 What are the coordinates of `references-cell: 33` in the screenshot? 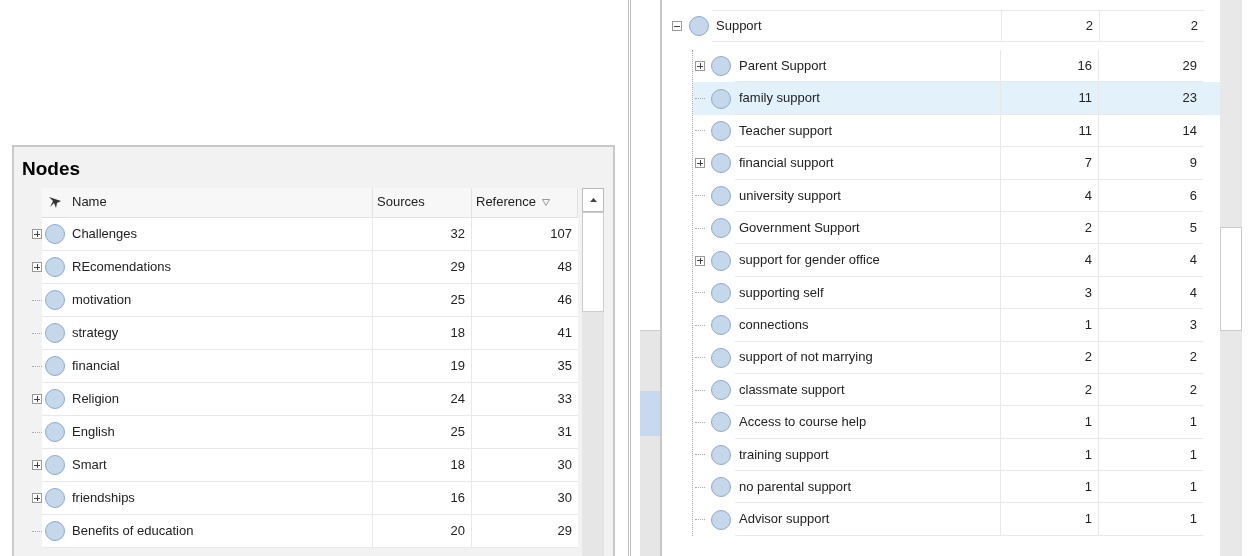 It's located at (525, 399).